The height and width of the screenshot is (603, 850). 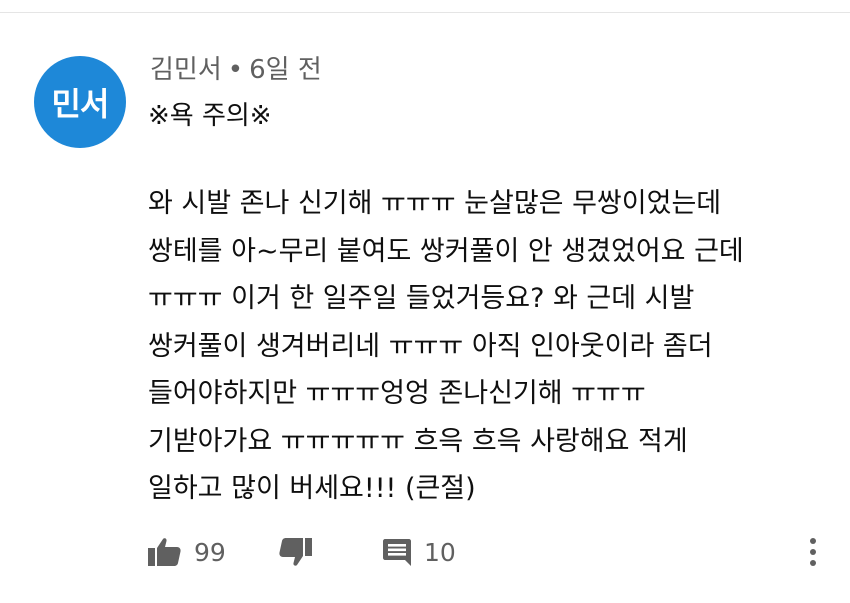 I want to click on reply-count: 10, so click(x=440, y=552).